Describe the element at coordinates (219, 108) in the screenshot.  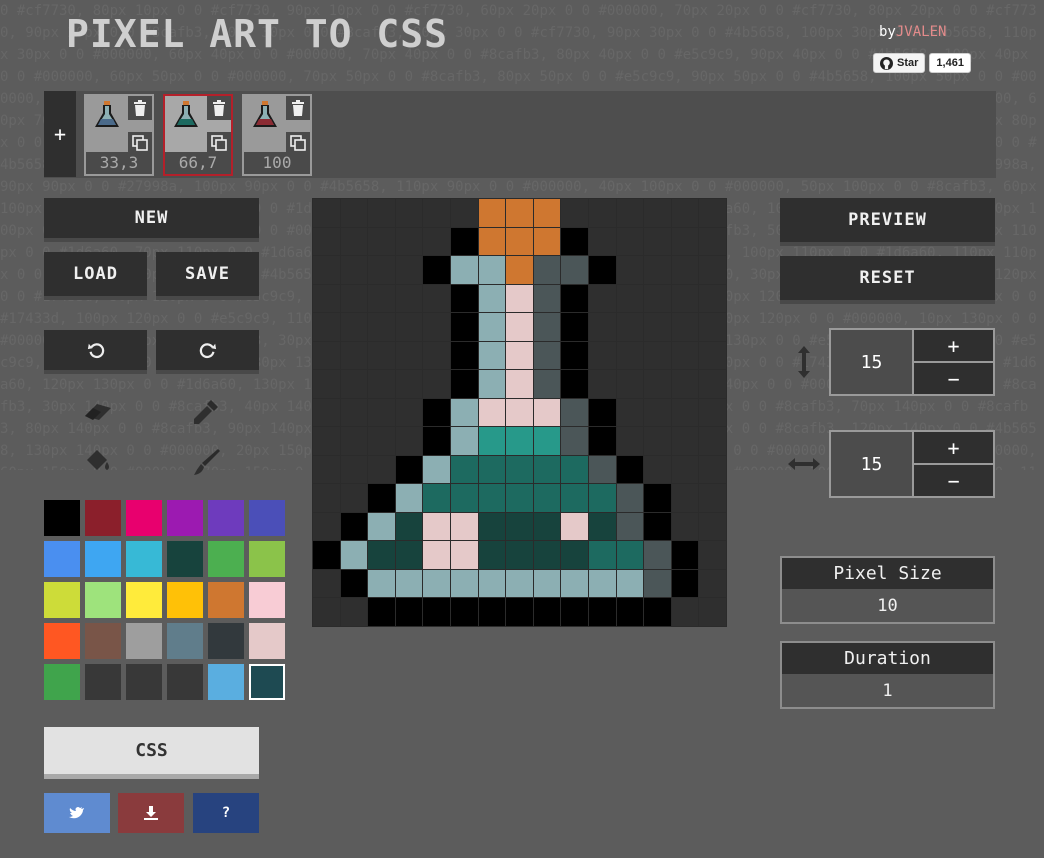
I see `delete-frame-button` at that location.